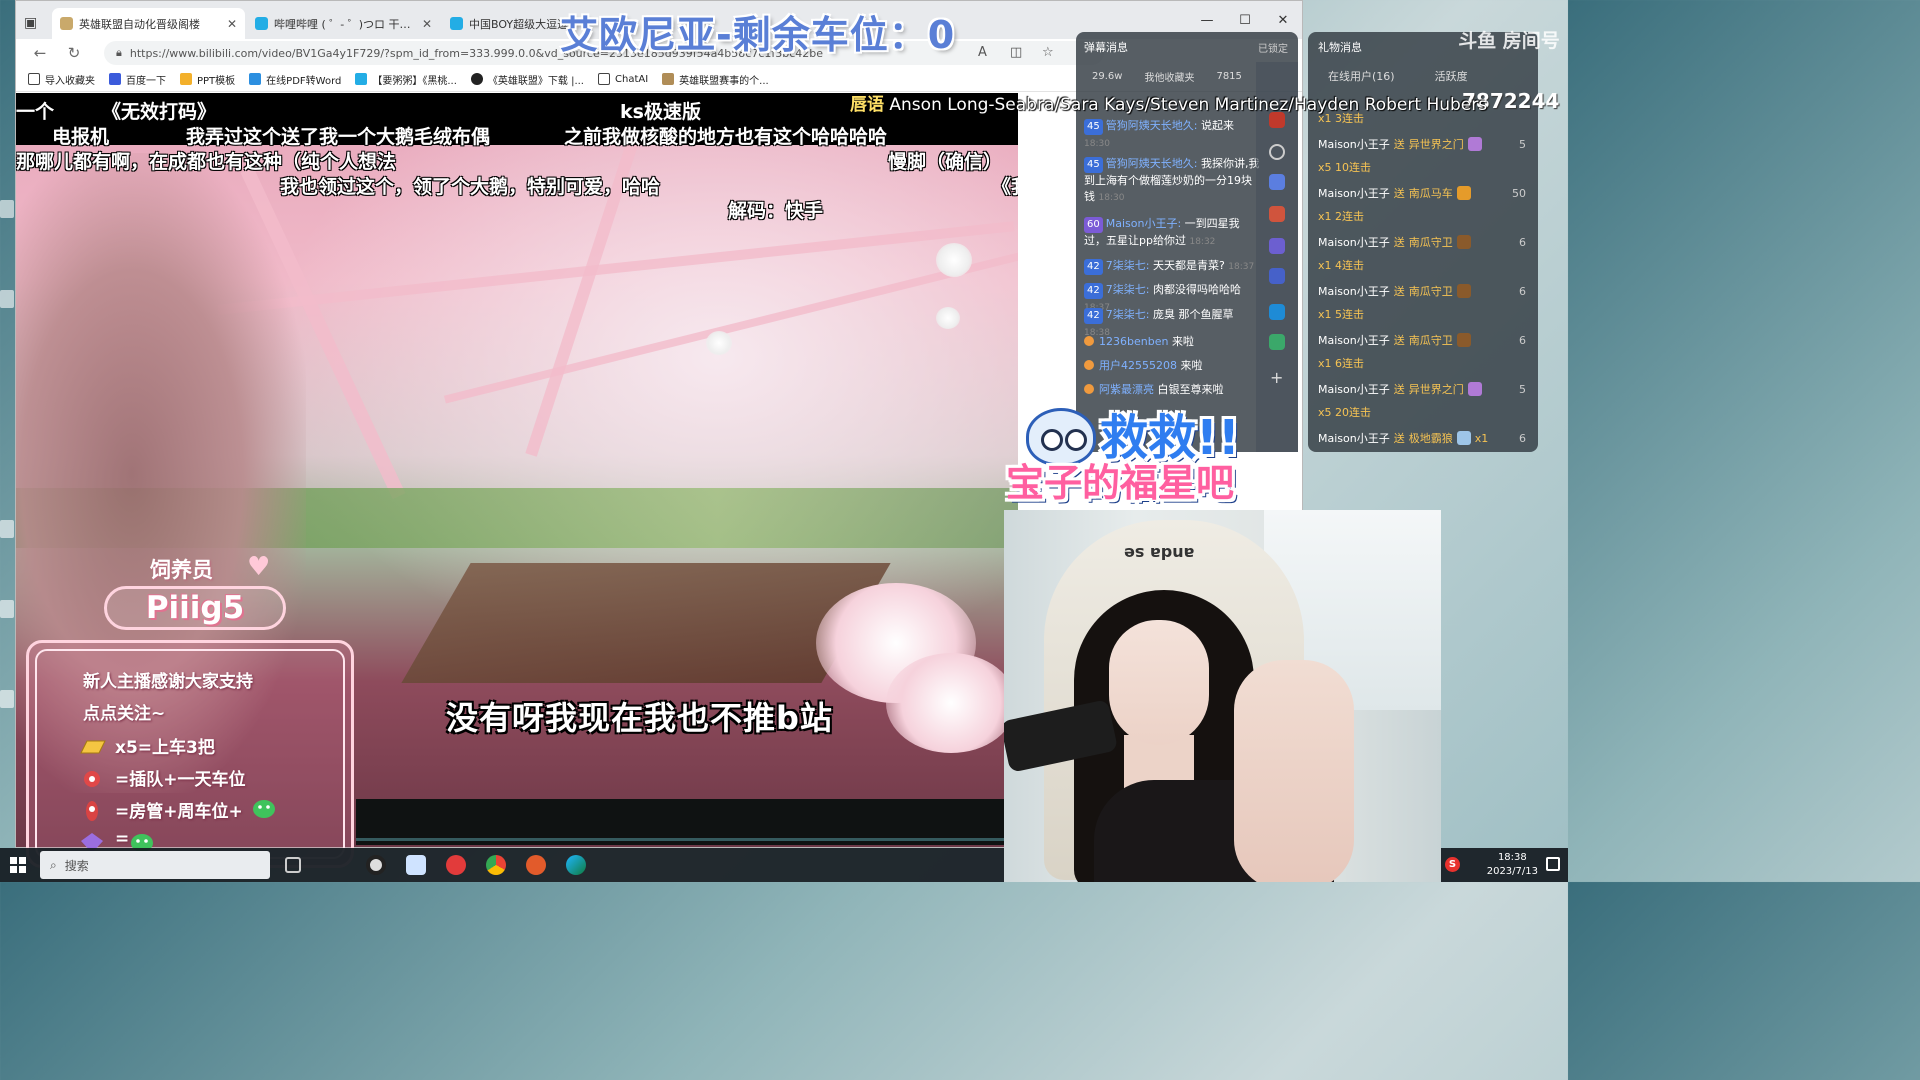 The image size is (1920, 1080). Describe the element at coordinates (1172, 342) in the screenshot. I see `chat-entry: 1236benben 来啦` at that location.